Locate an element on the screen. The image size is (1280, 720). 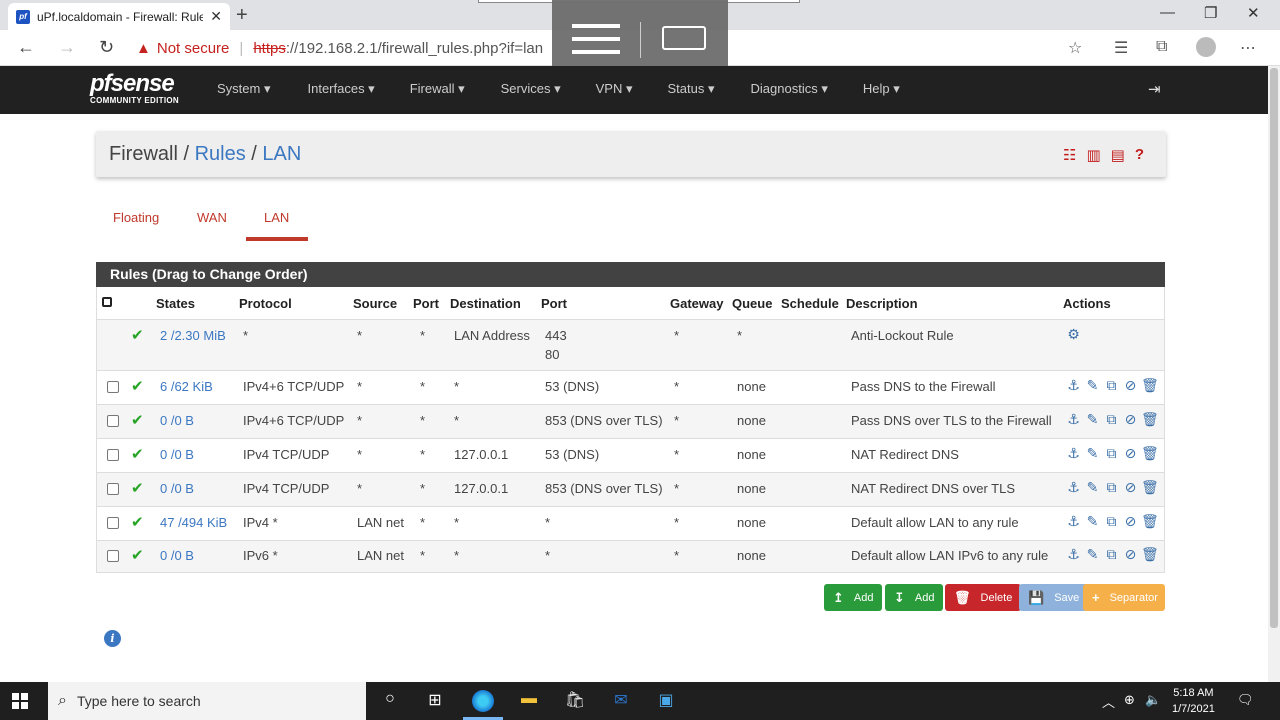
tab-wan: WAN is located at coordinates (212, 217).